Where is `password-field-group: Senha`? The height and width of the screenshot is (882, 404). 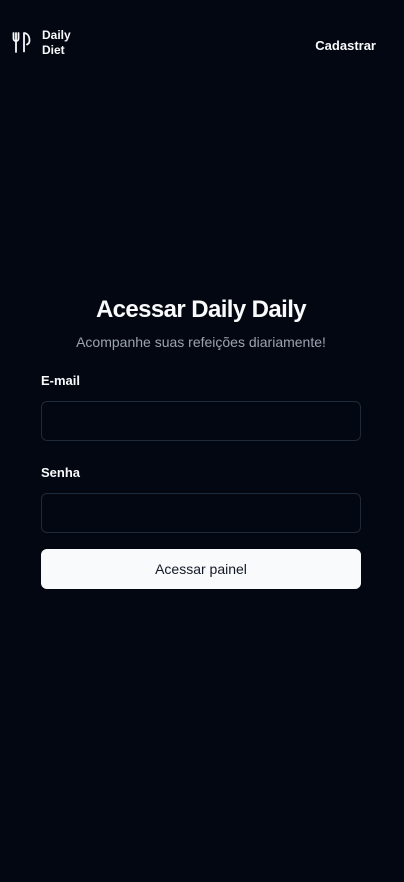 password-field-group: Senha is located at coordinates (201, 499).